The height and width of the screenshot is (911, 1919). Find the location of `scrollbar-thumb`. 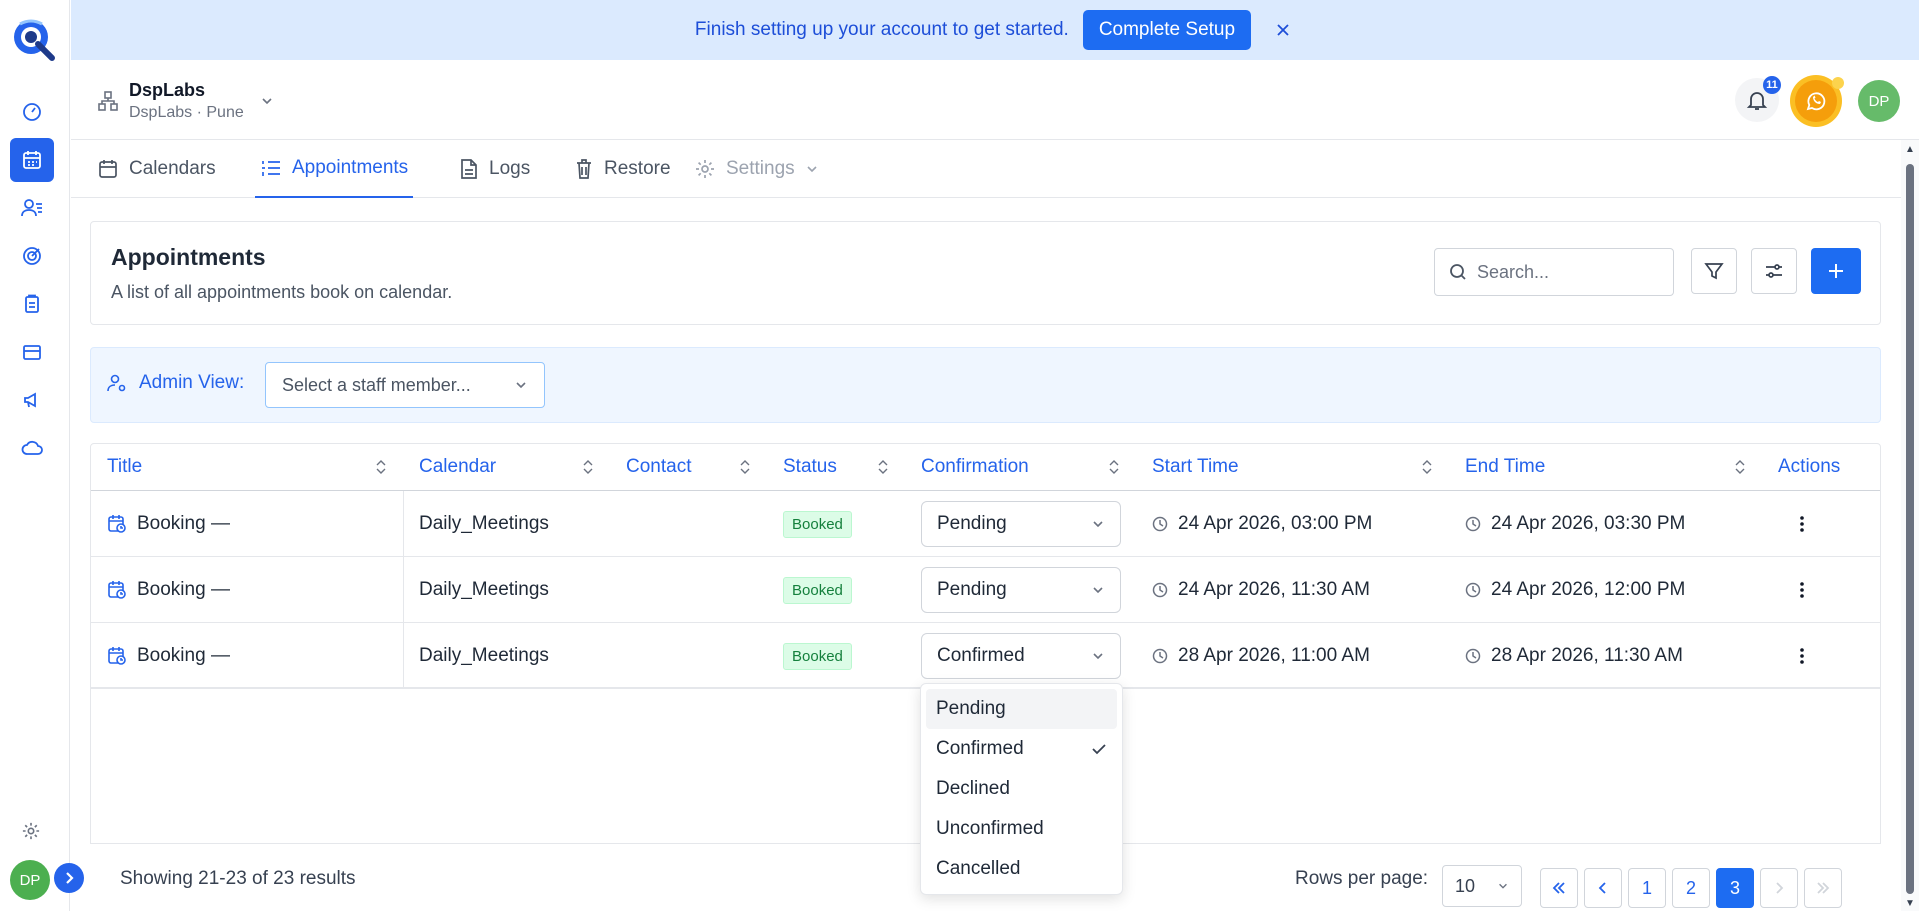

scrollbar-thumb is located at coordinates (1910, 529).